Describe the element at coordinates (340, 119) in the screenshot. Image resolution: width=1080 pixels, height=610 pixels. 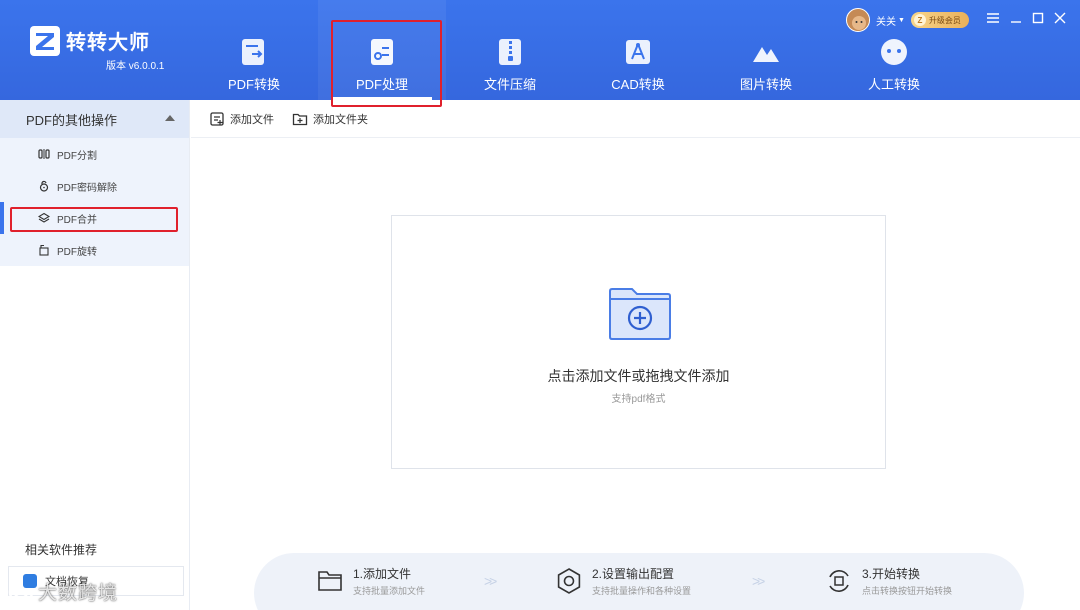
I see `add-folder-label: 添加文件夹` at that location.